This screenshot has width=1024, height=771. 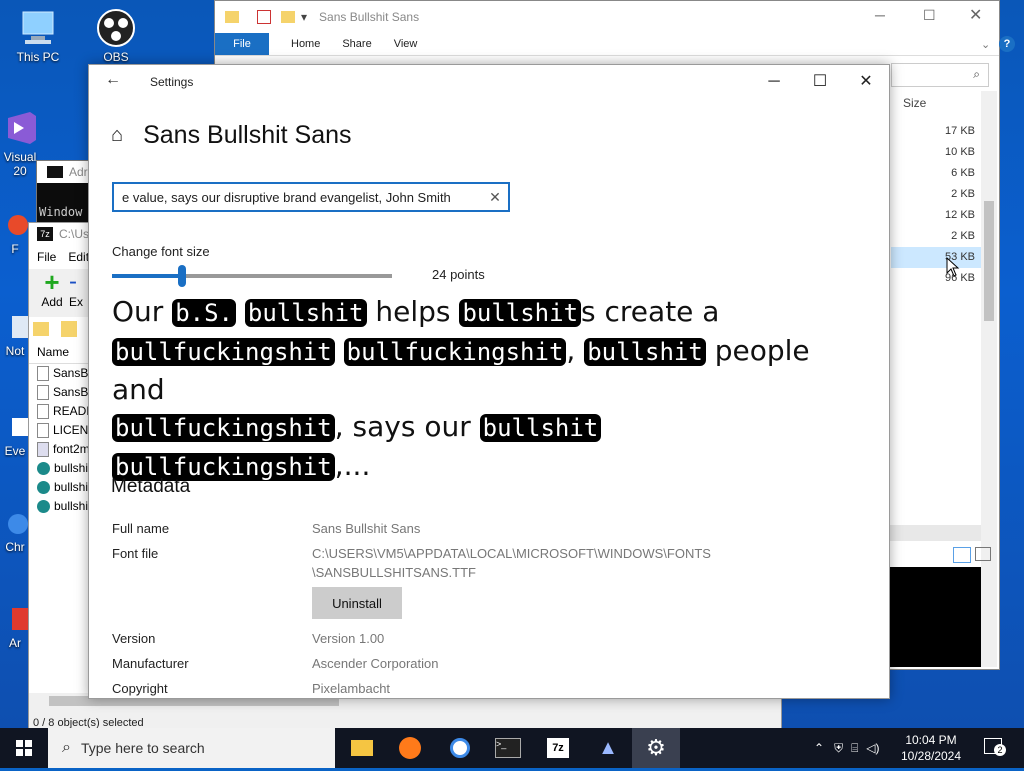 I want to click on taskbar-settings: ⚙, so click(x=656, y=748).